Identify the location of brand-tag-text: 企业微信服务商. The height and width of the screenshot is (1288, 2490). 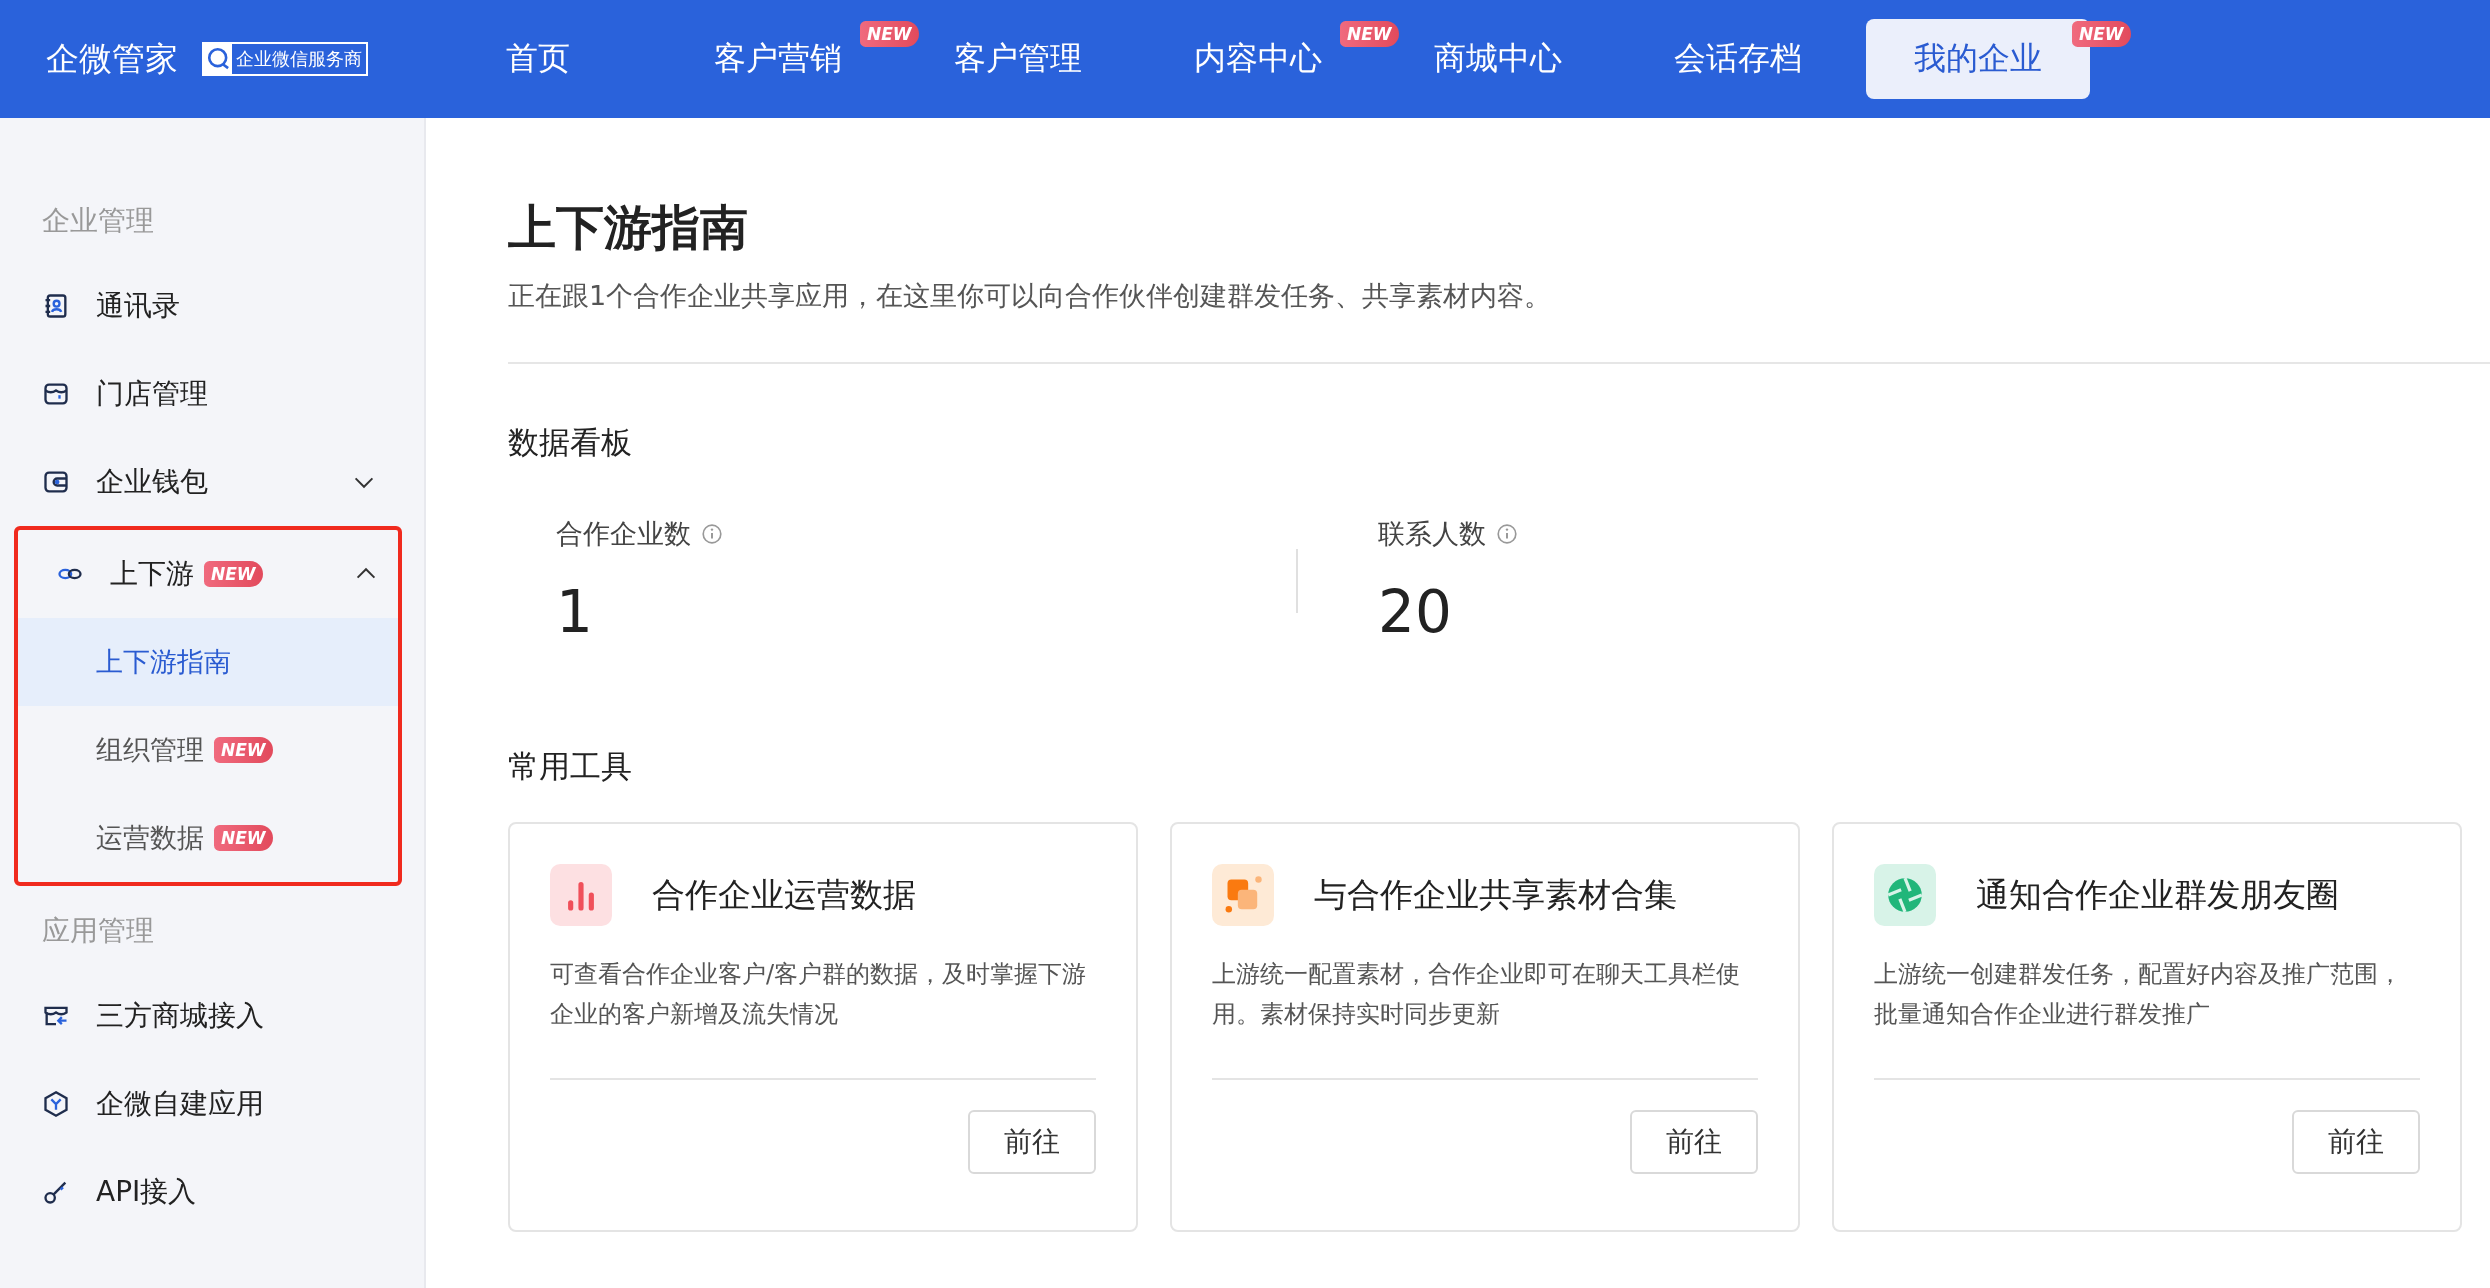
(299, 59).